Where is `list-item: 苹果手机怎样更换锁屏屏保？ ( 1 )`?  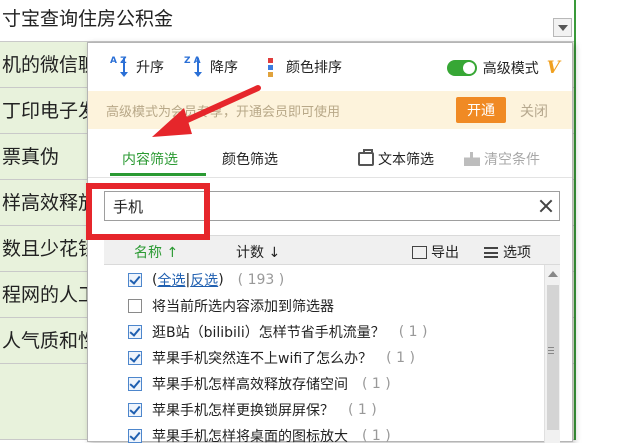 list-item: 苹果手机怎样更换锁屏屏保？ ( 1 ) is located at coordinates (324, 410).